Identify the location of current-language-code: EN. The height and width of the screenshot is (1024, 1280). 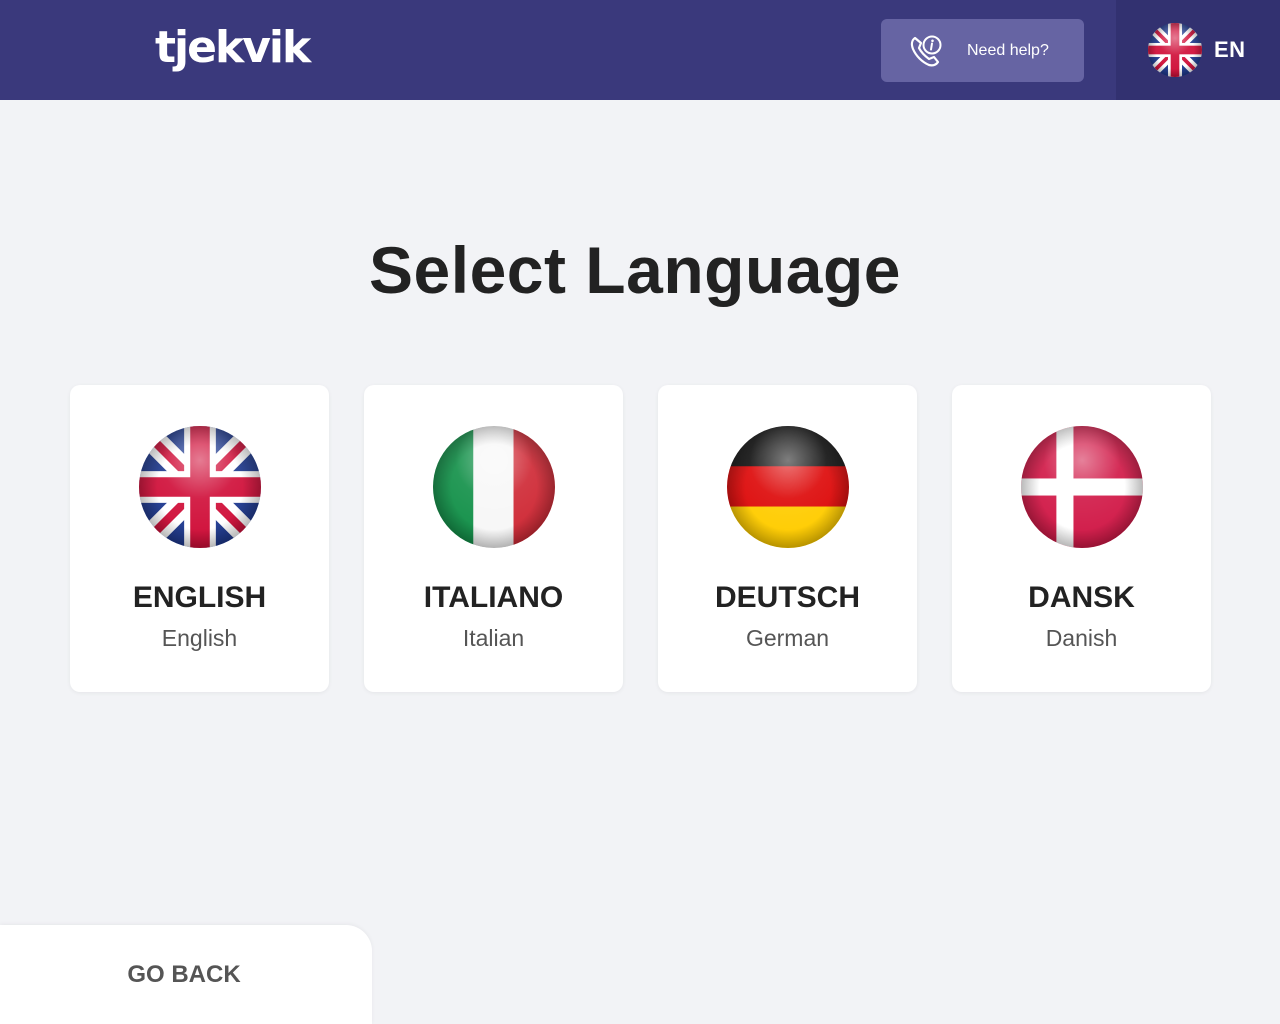
(1230, 49).